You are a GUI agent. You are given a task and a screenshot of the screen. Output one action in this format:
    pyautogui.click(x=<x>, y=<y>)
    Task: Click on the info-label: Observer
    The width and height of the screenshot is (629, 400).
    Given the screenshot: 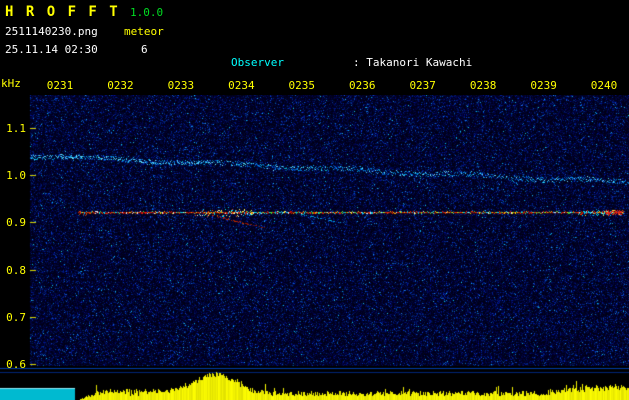 What is the action you would take?
    pyautogui.click(x=257, y=62)
    